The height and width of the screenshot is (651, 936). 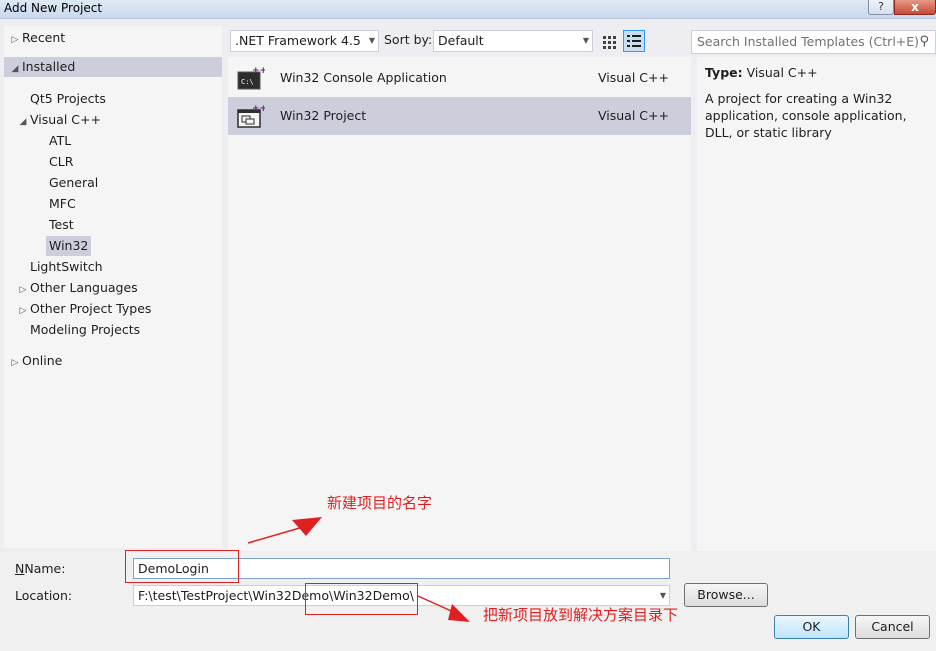 I want to click on annotation-arrows, so click(x=358, y=569).